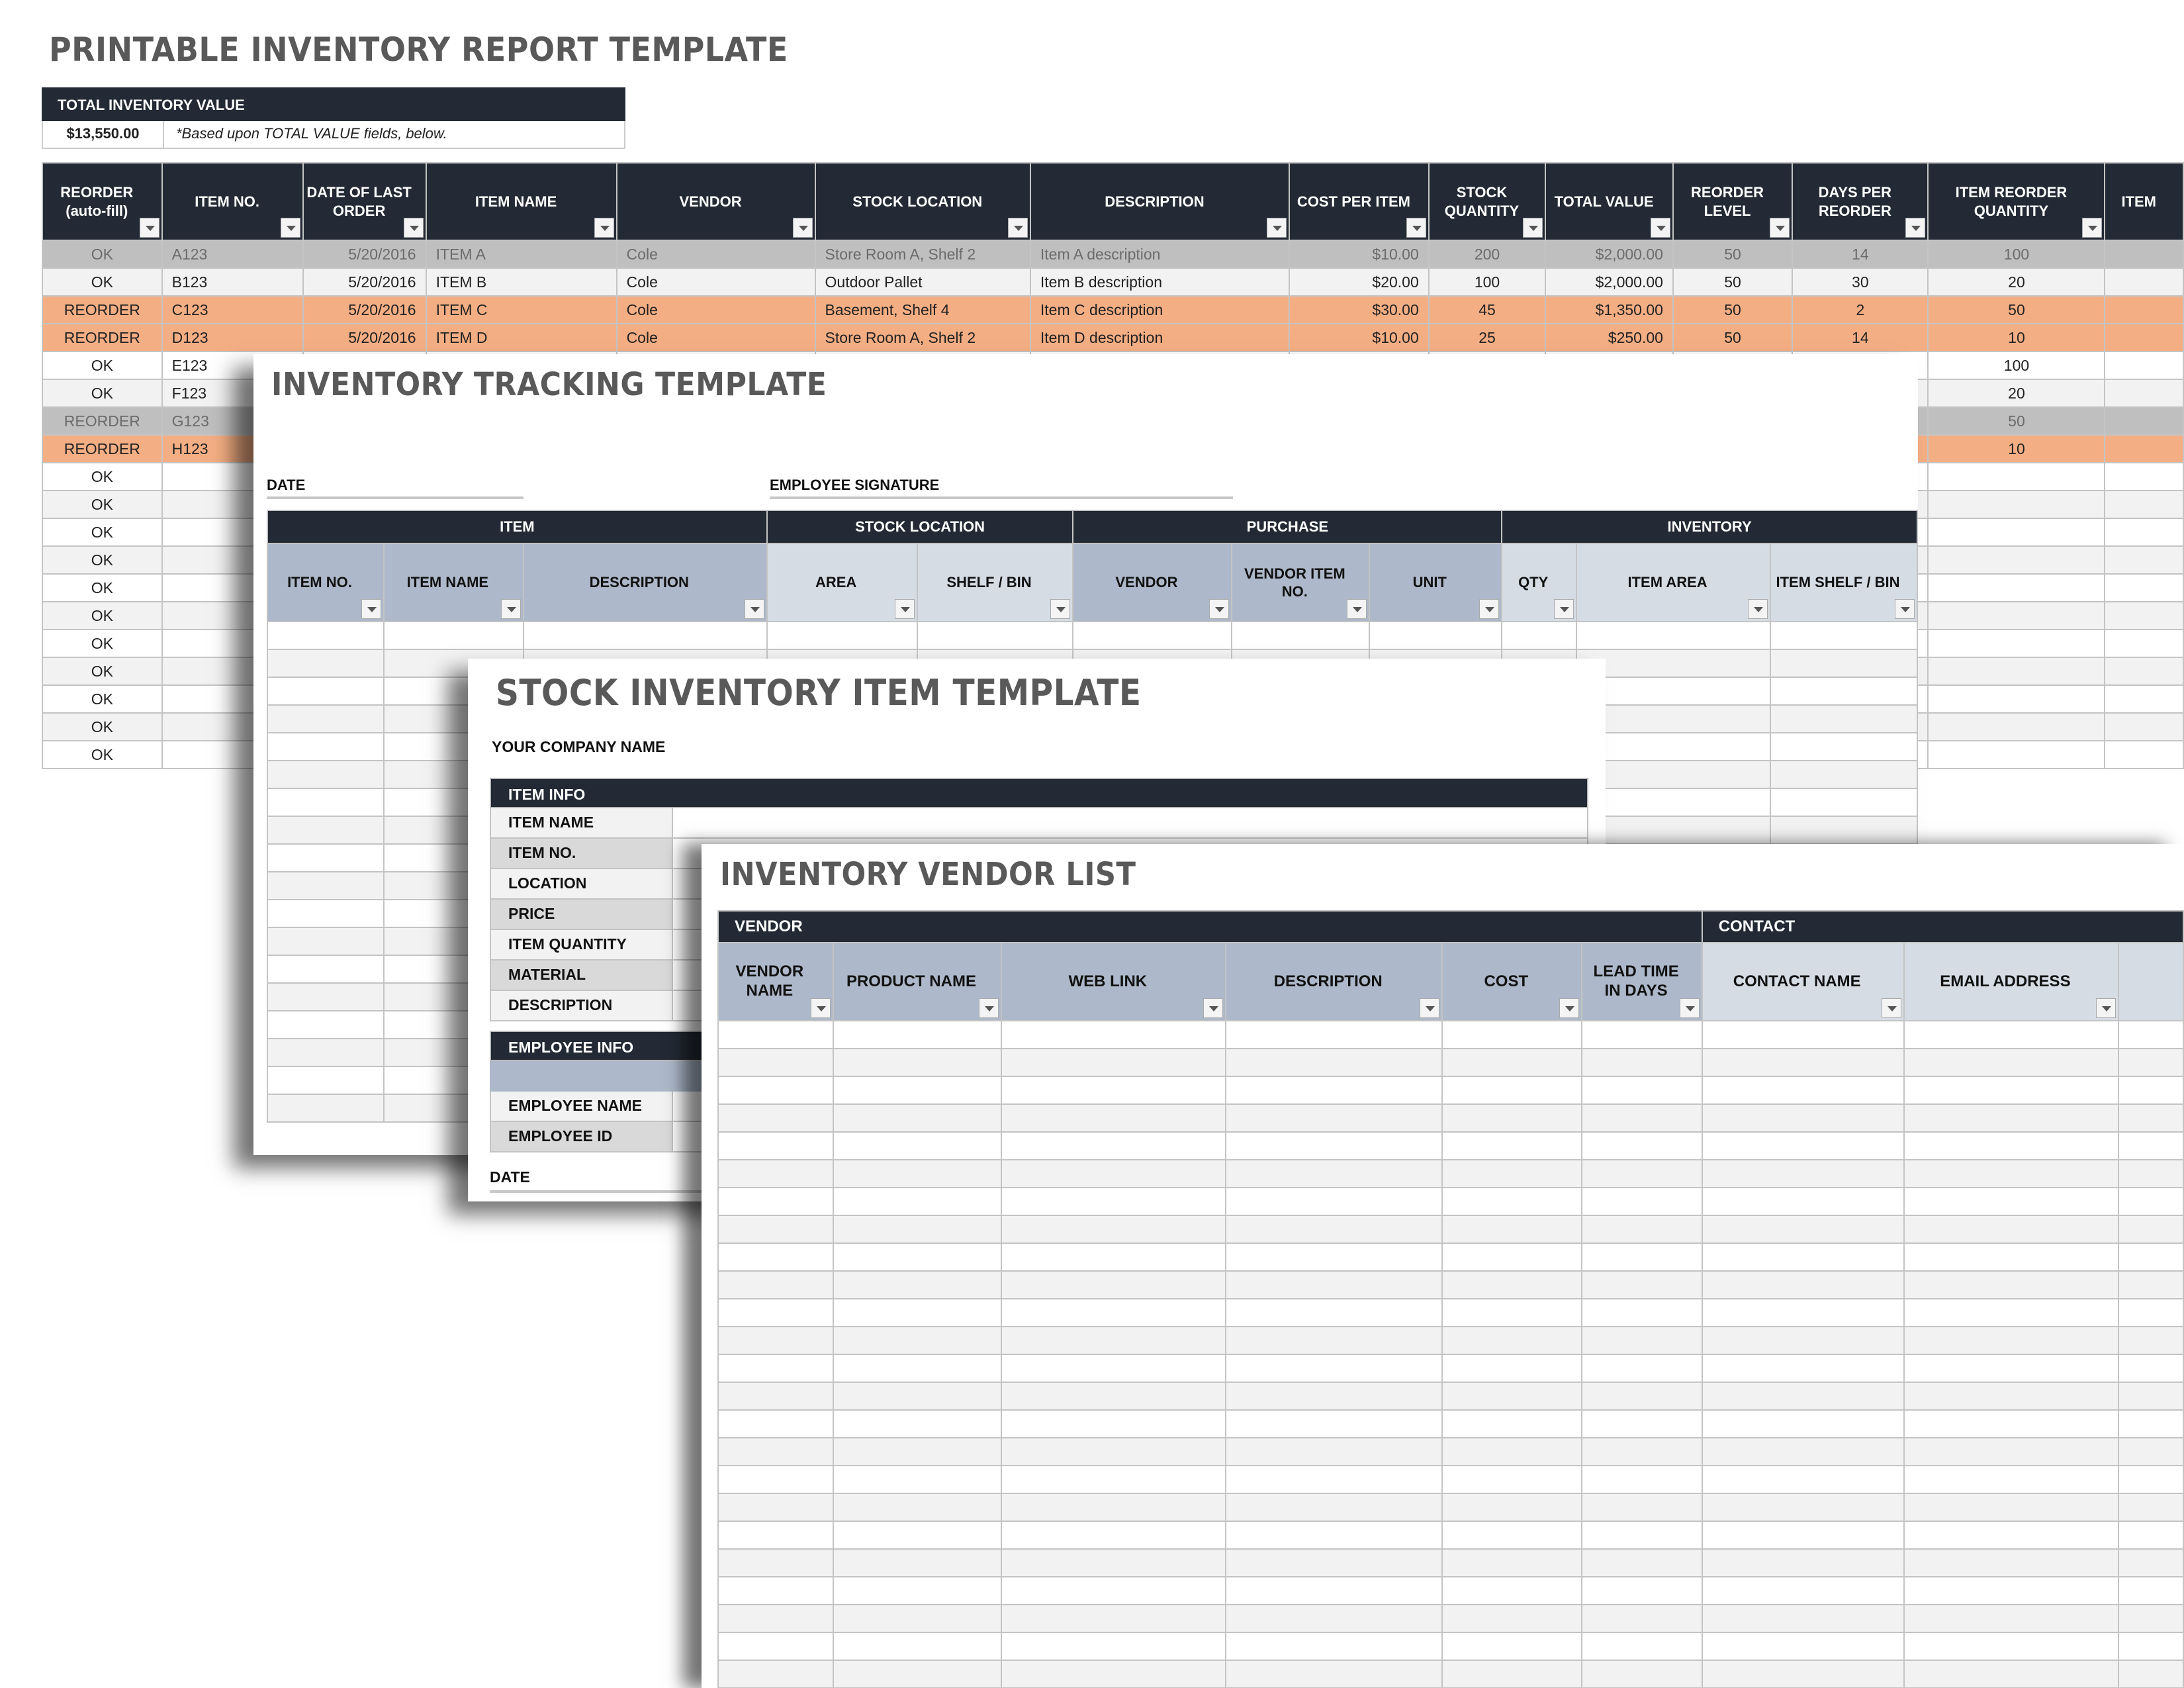 This screenshot has width=2184, height=1688. I want to click on column-header-total-value: TOTAL VALUE, so click(1609, 201).